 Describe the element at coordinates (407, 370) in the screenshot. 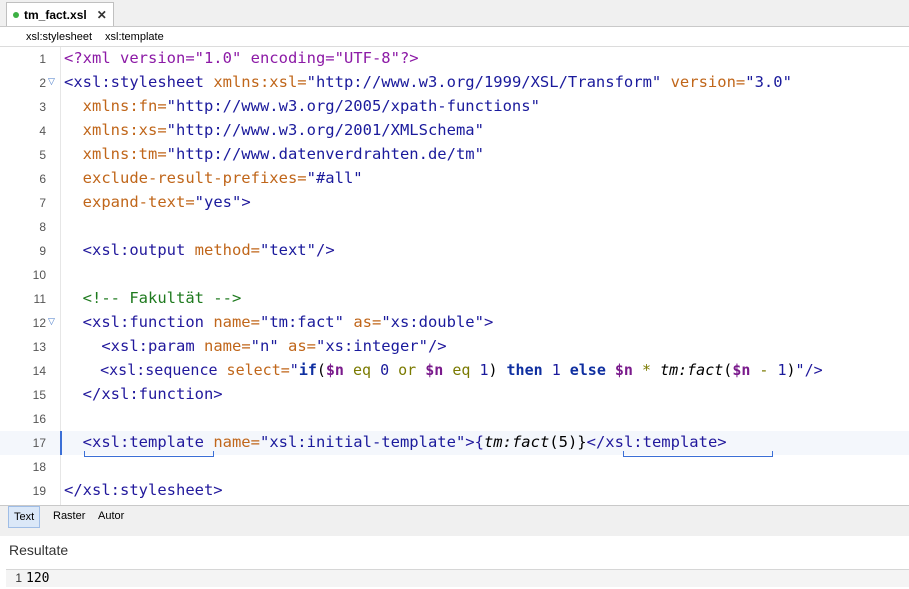

I see `code-token: or` at that location.